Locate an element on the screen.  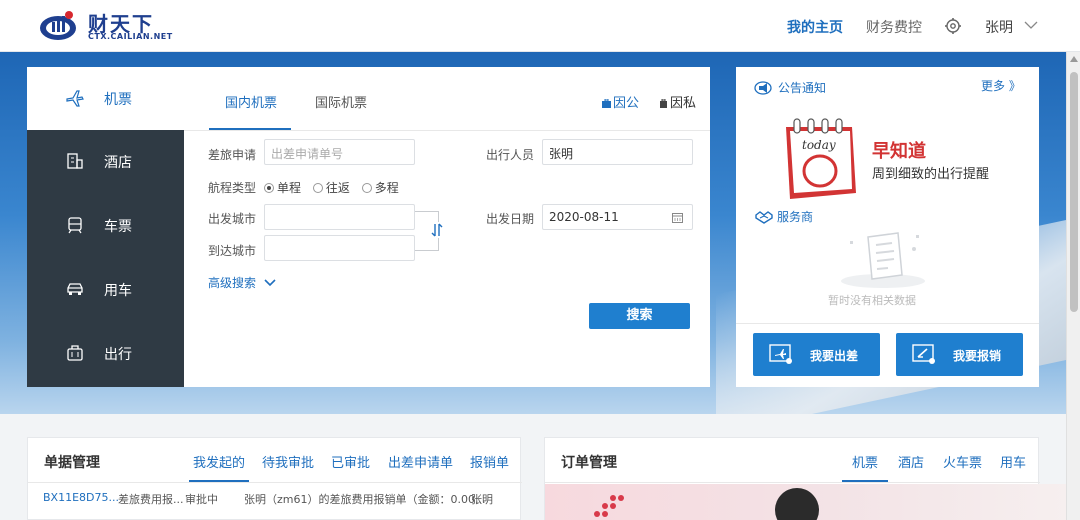
trip-private-toggle: 因私 is located at coordinates (677, 101).